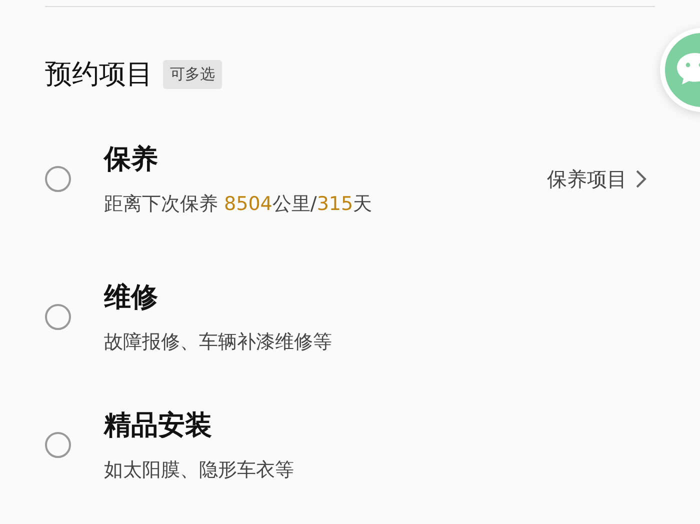 The height and width of the screenshot is (524, 700). What do you see at coordinates (199, 470) in the screenshot?
I see `item-description: 如太阳膜、隐形车衣等` at bounding box center [199, 470].